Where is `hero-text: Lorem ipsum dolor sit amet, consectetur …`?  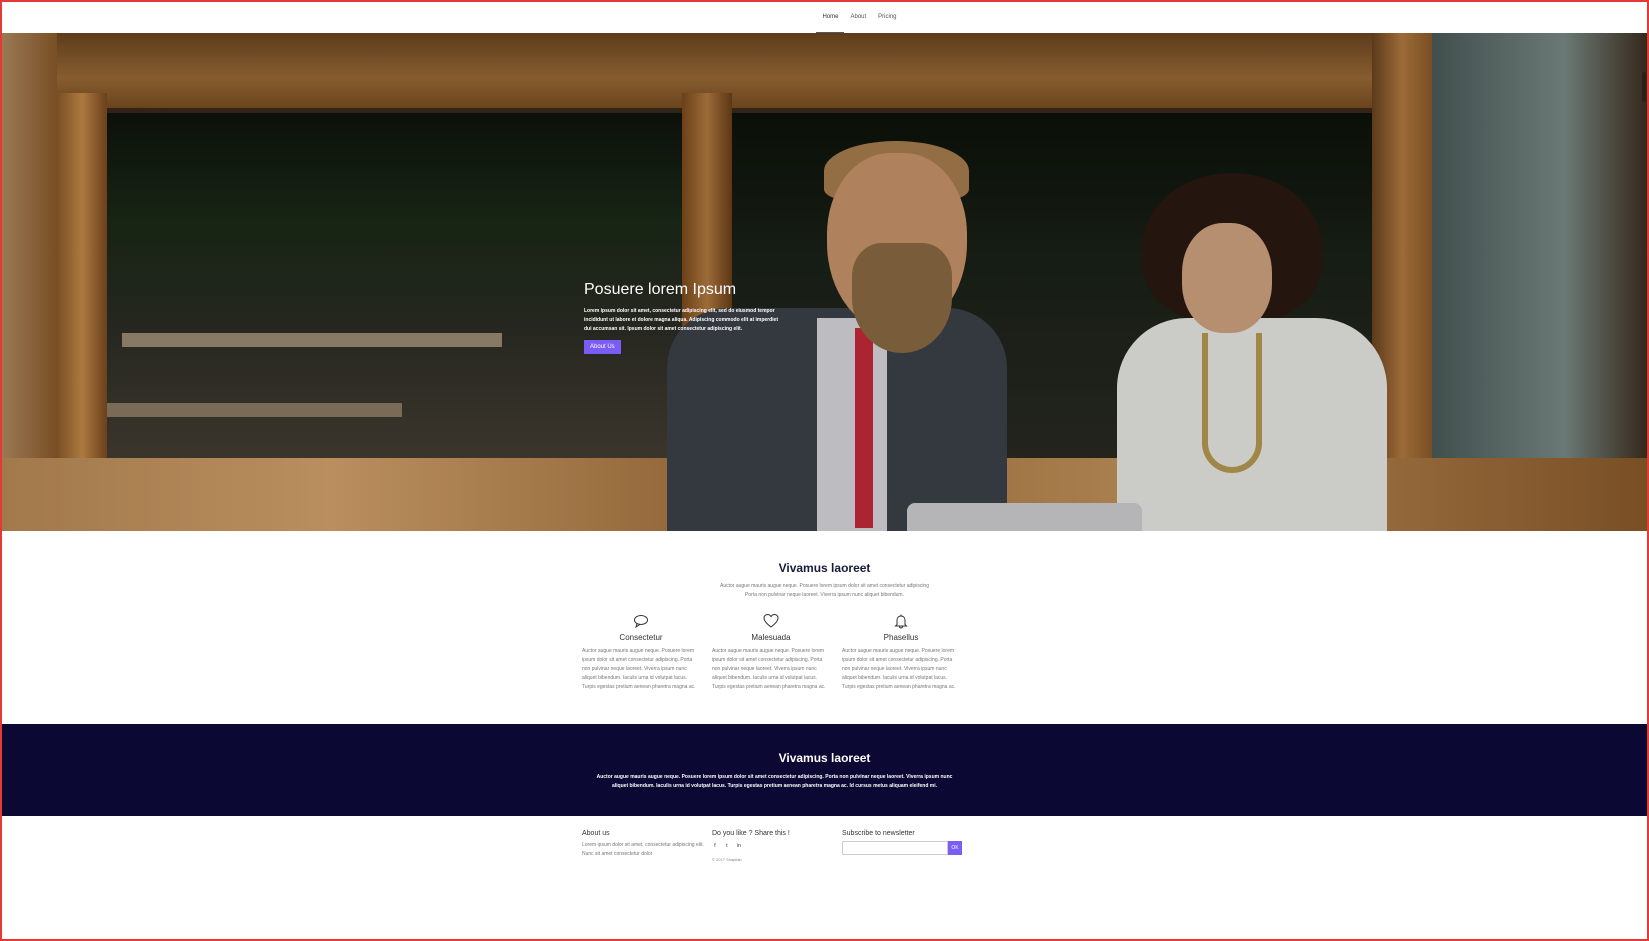 hero-text: Lorem ipsum dolor sit amet, consectetur … is located at coordinates (681, 320).